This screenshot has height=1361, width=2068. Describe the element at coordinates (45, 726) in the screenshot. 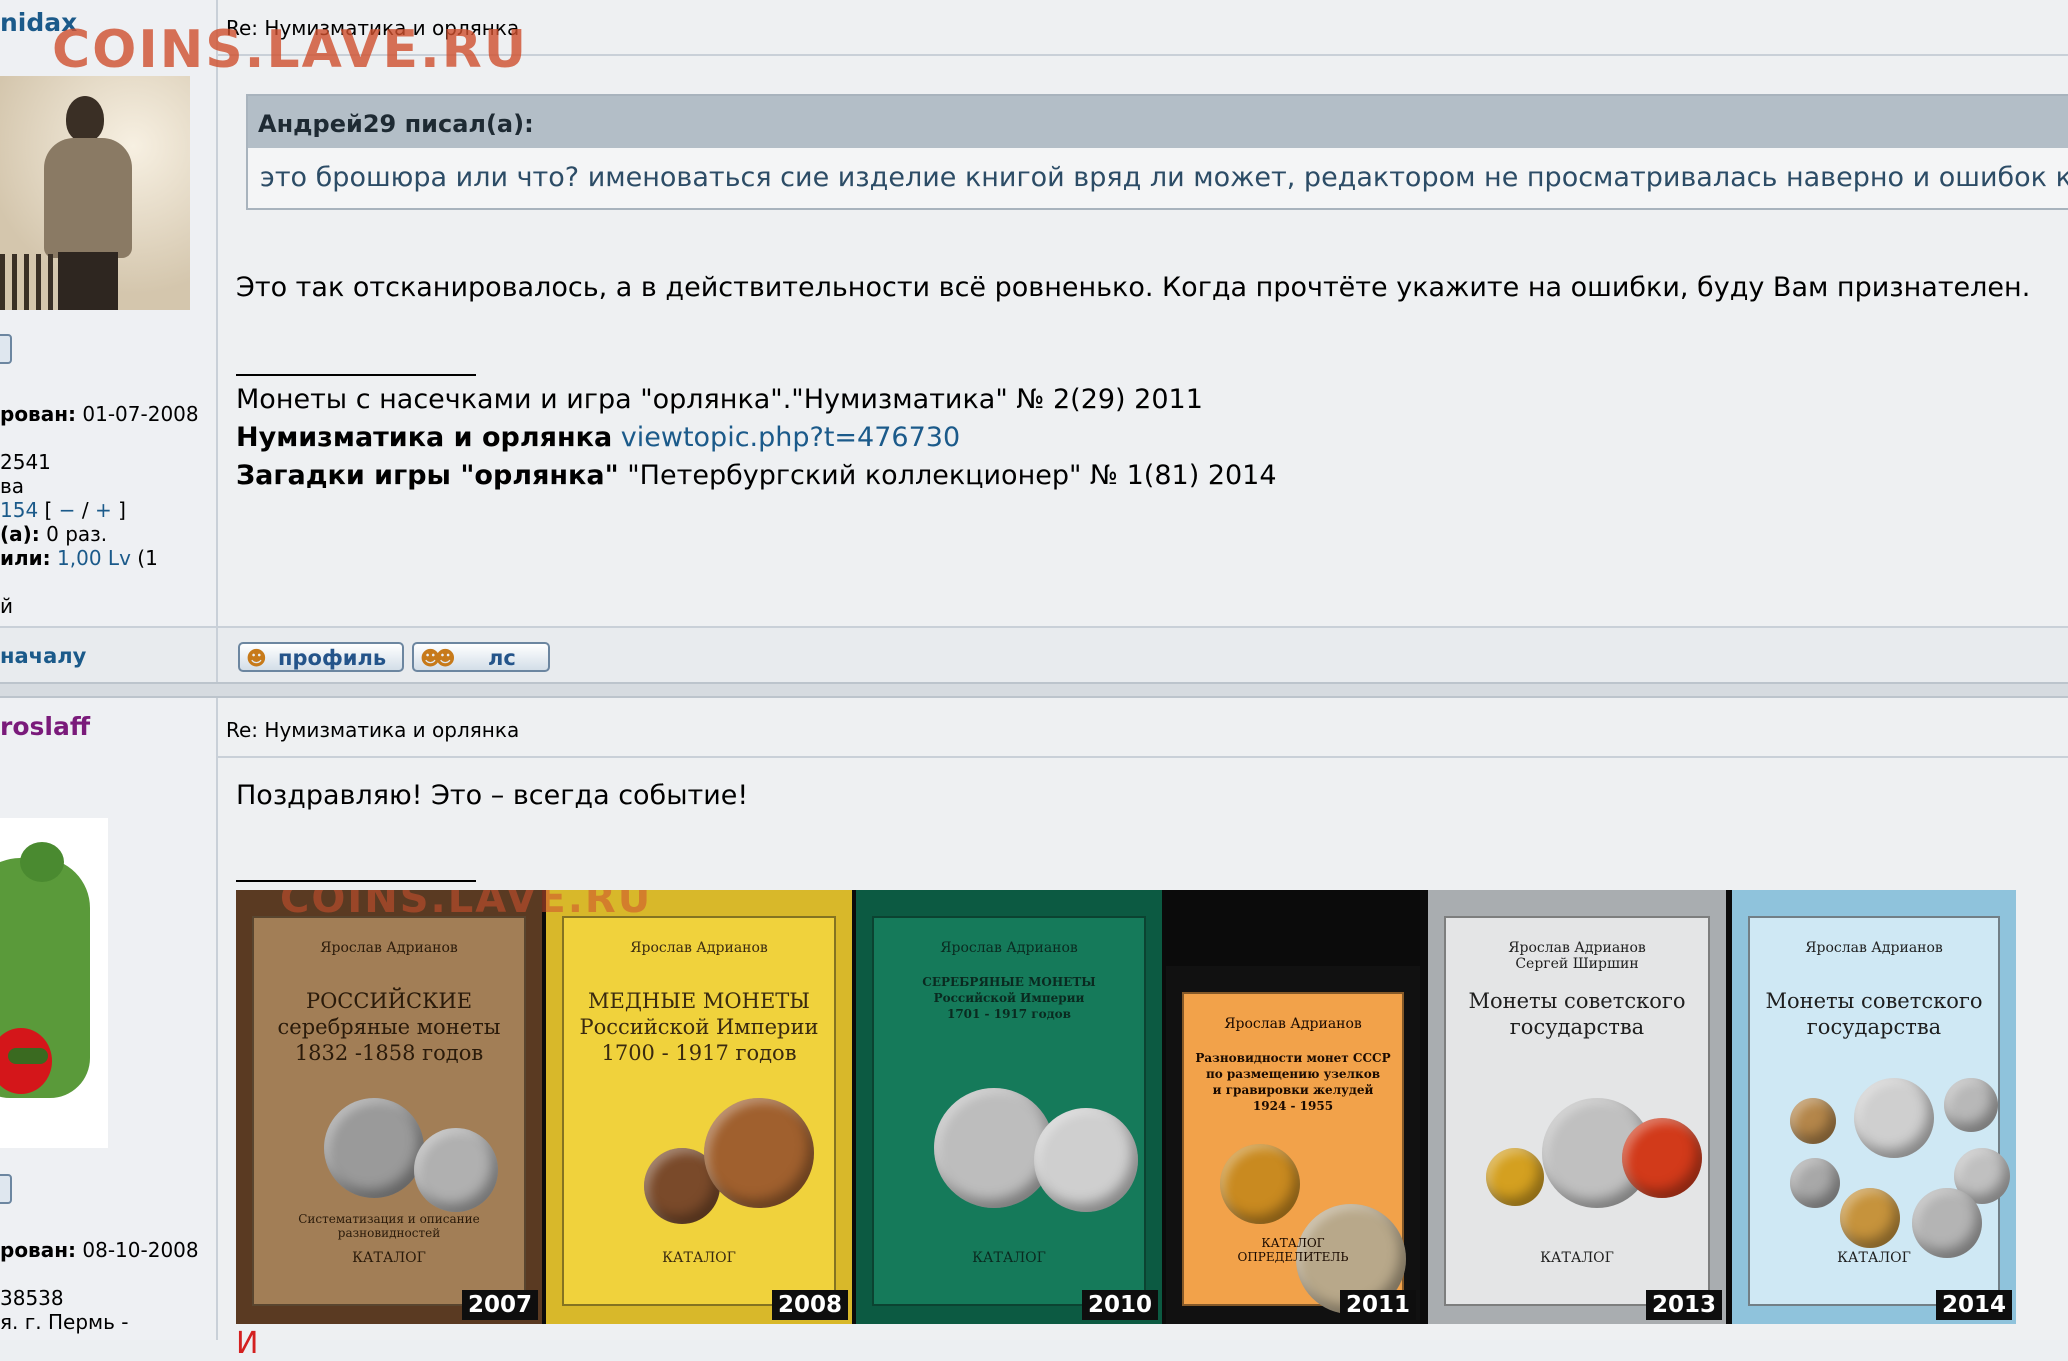

I see `post-2-author: roslaff` at that location.